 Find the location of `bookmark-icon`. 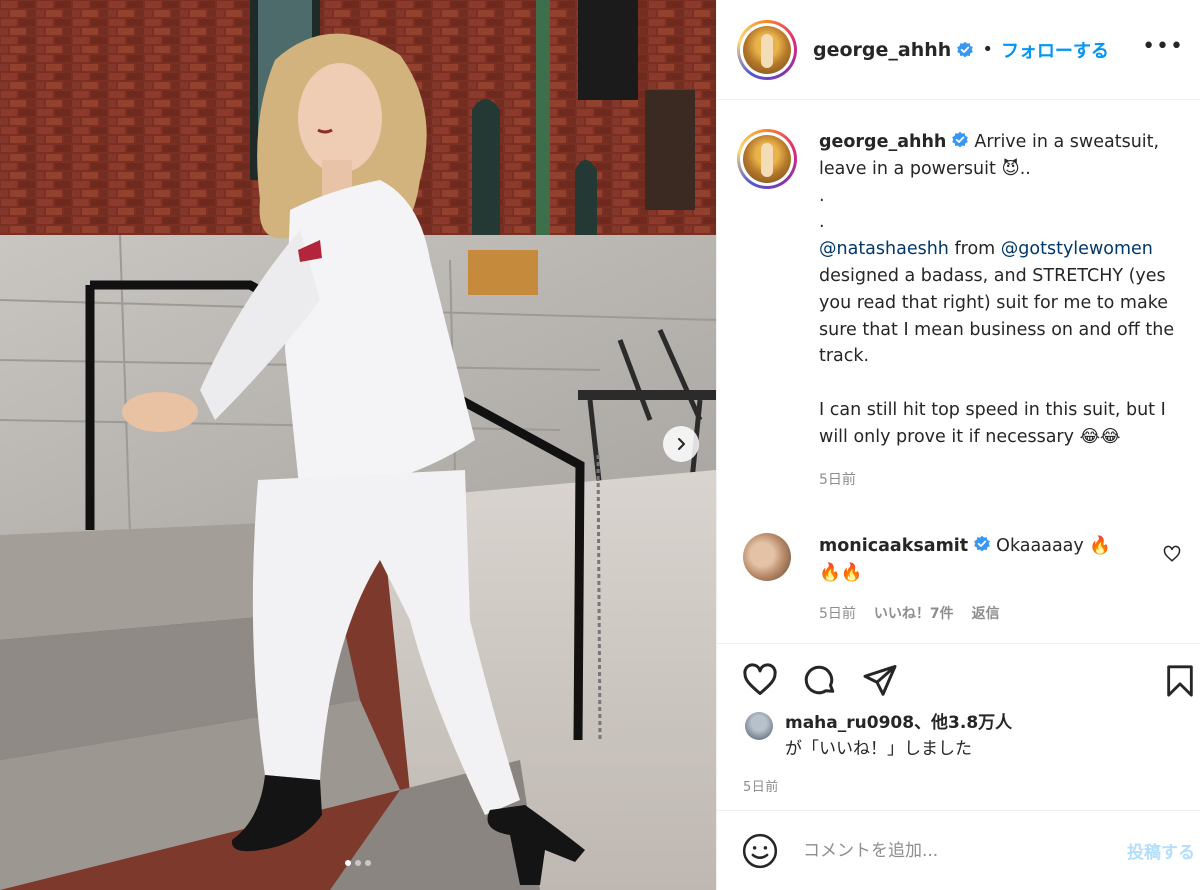

bookmark-icon is located at coordinates (1180, 681).